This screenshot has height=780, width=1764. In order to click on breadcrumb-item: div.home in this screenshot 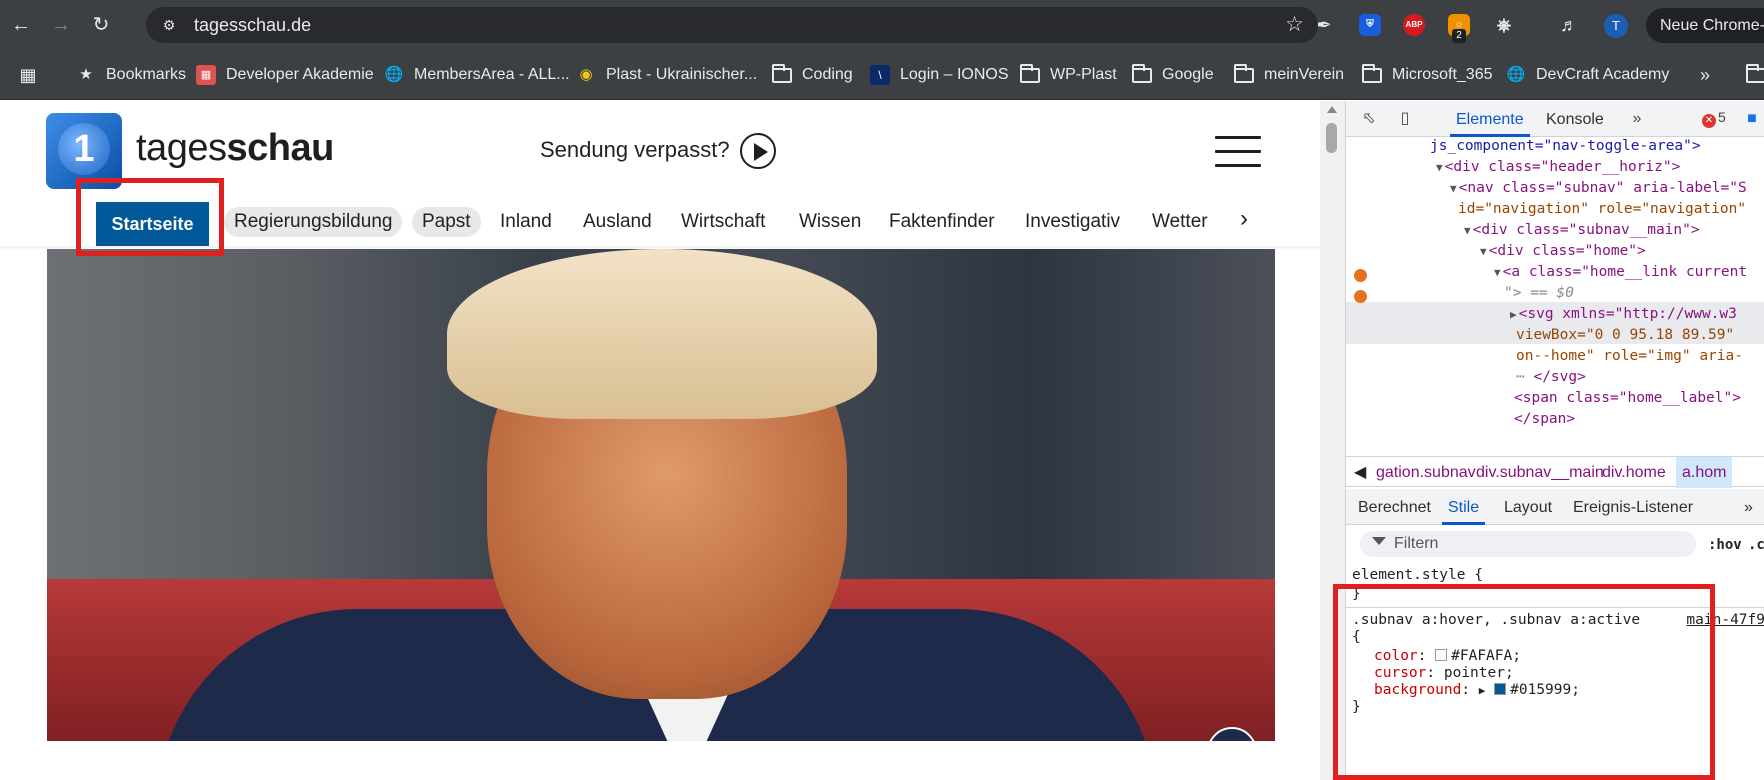, I will do `click(1634, 472)`.